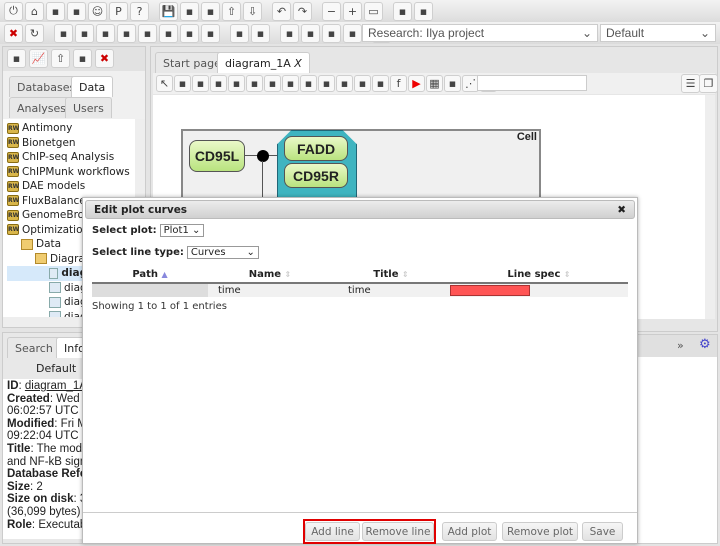  What do you see at coordinates (34, 33) in the screenshot?
I see `refresh-icon: ↻` at bounding box center [34, 33].